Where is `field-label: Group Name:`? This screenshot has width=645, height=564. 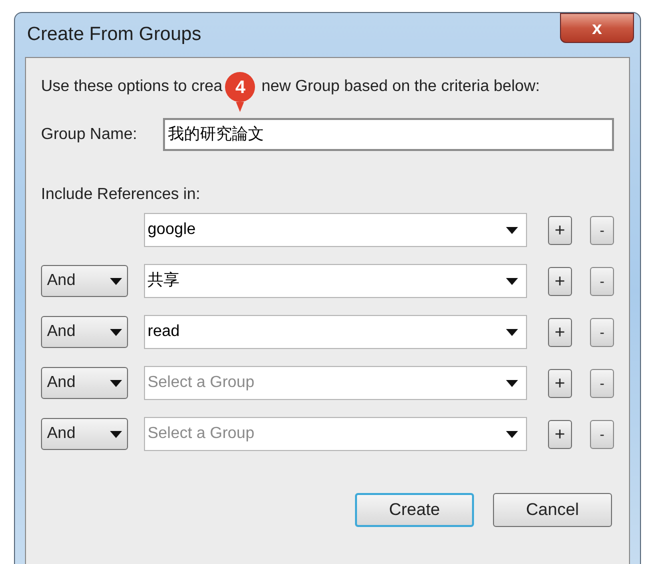
field-label: Group Name: is located at coordinates (89, 134).